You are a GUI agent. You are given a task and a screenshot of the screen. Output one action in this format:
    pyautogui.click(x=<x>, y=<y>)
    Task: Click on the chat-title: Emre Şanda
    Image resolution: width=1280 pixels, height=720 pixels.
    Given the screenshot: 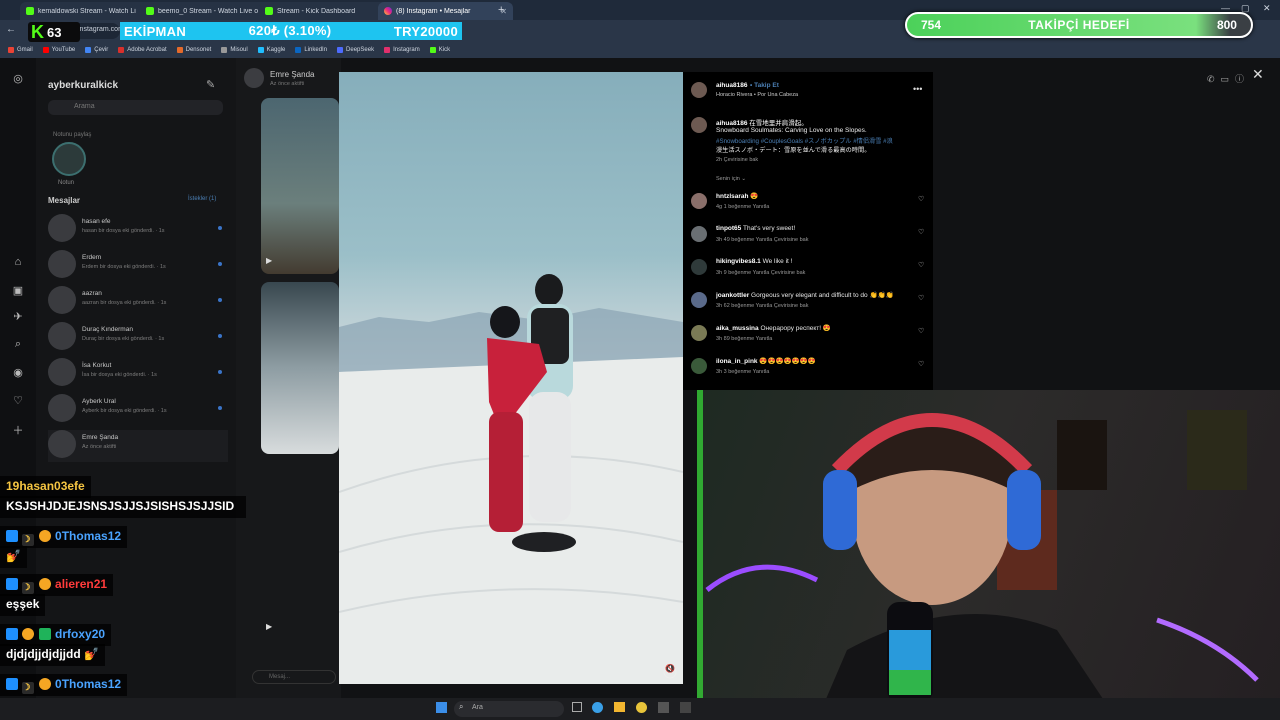 What is the action you would take?
    pyautogui.click(x=292, y=74)
    